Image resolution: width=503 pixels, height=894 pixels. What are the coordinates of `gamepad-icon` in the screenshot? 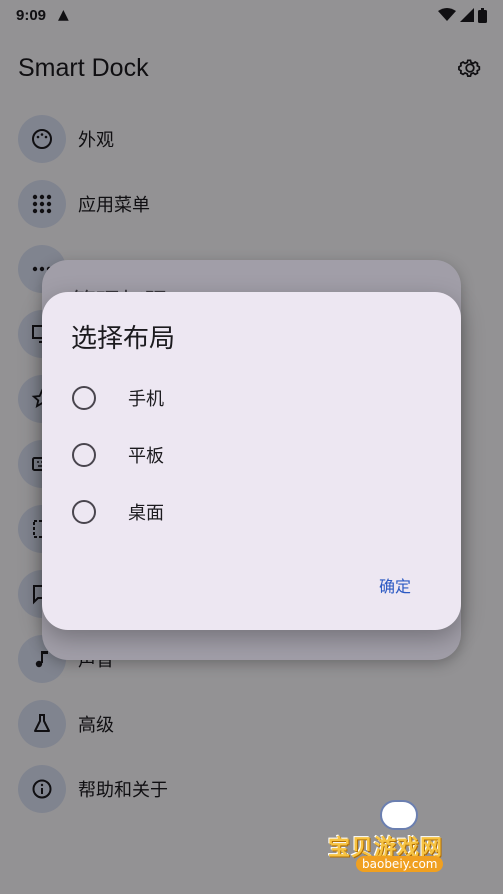 It's located at (399, 815).